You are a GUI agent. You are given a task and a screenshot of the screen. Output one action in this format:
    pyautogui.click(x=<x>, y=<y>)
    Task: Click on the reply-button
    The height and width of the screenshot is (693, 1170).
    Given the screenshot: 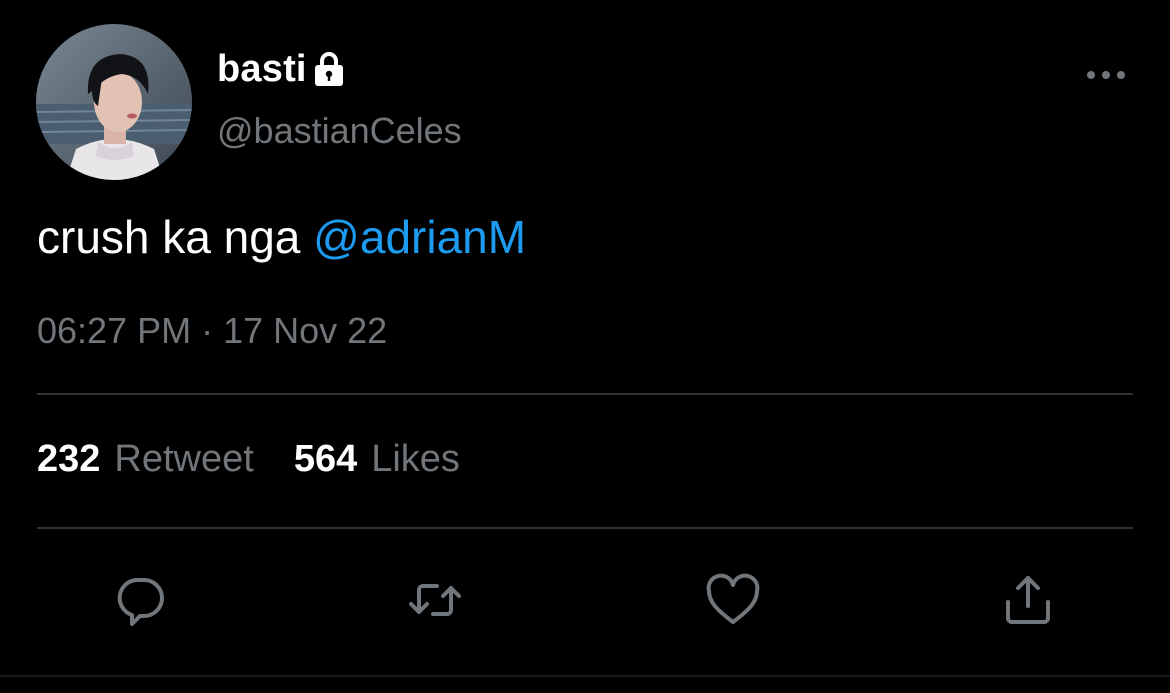 What is the action you would take?
    pyautogui.click(x=140, y=602)
    